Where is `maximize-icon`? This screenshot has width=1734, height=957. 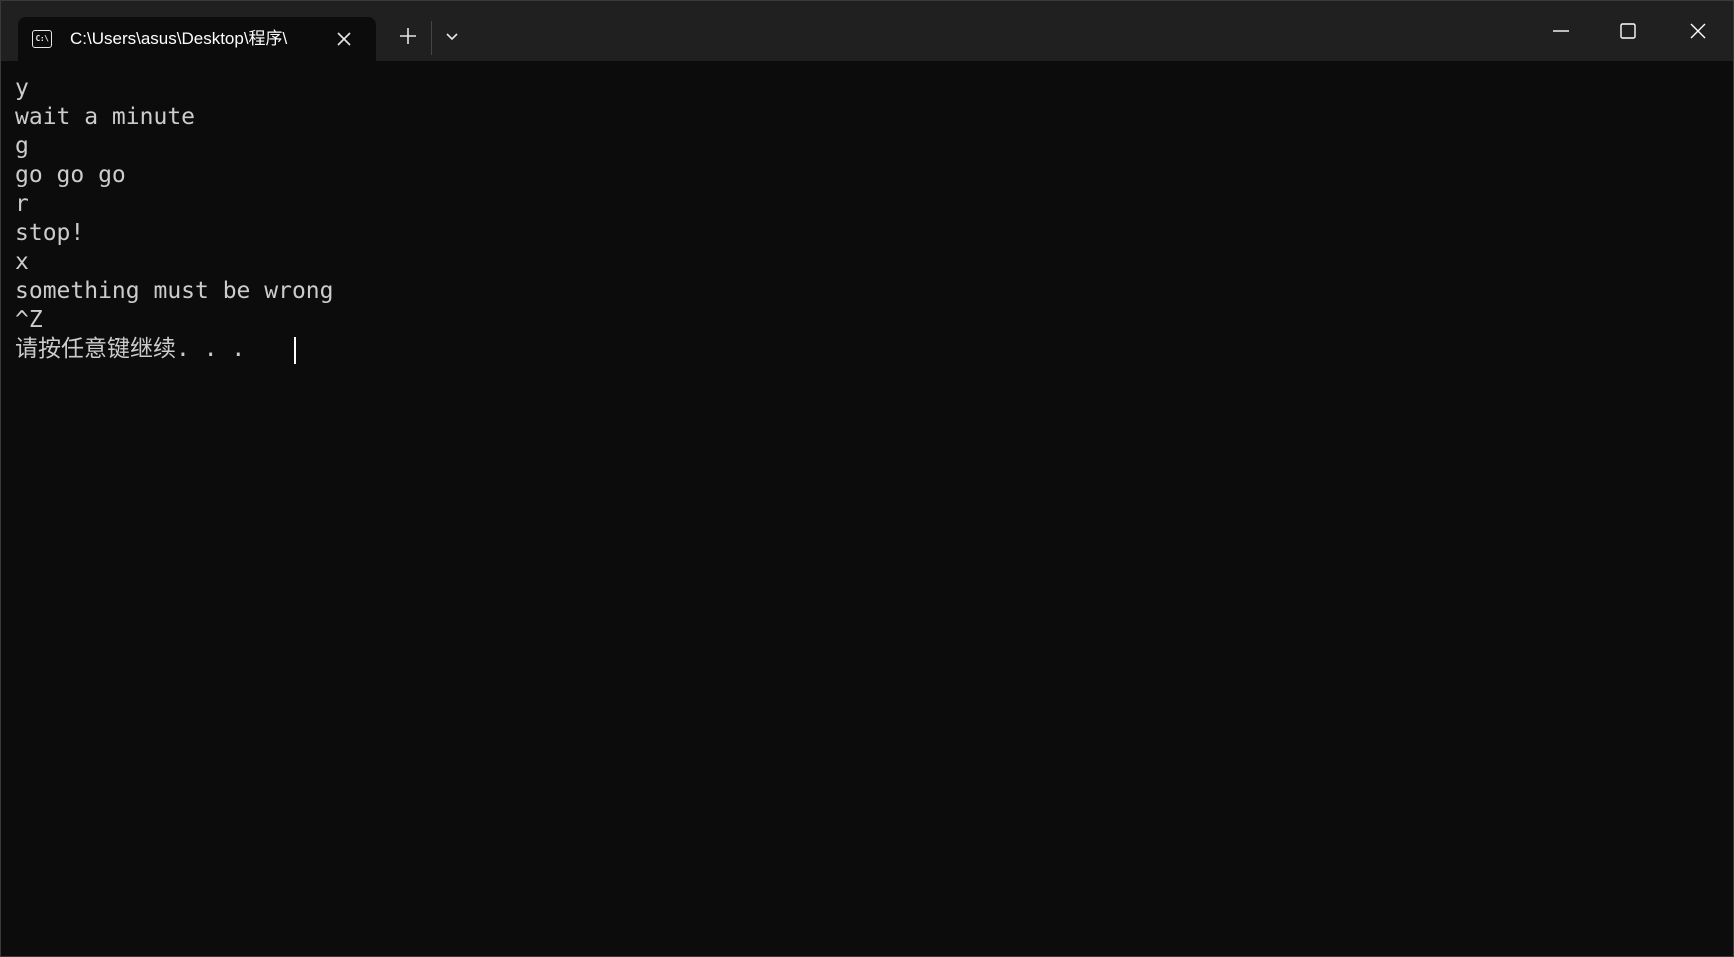
maximize-icon is located at coordinates (1628, 31).